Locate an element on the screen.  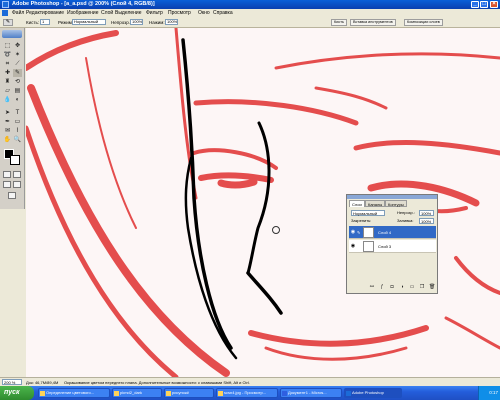
layers-panel-titlebar is located at coordinates (392, 197).